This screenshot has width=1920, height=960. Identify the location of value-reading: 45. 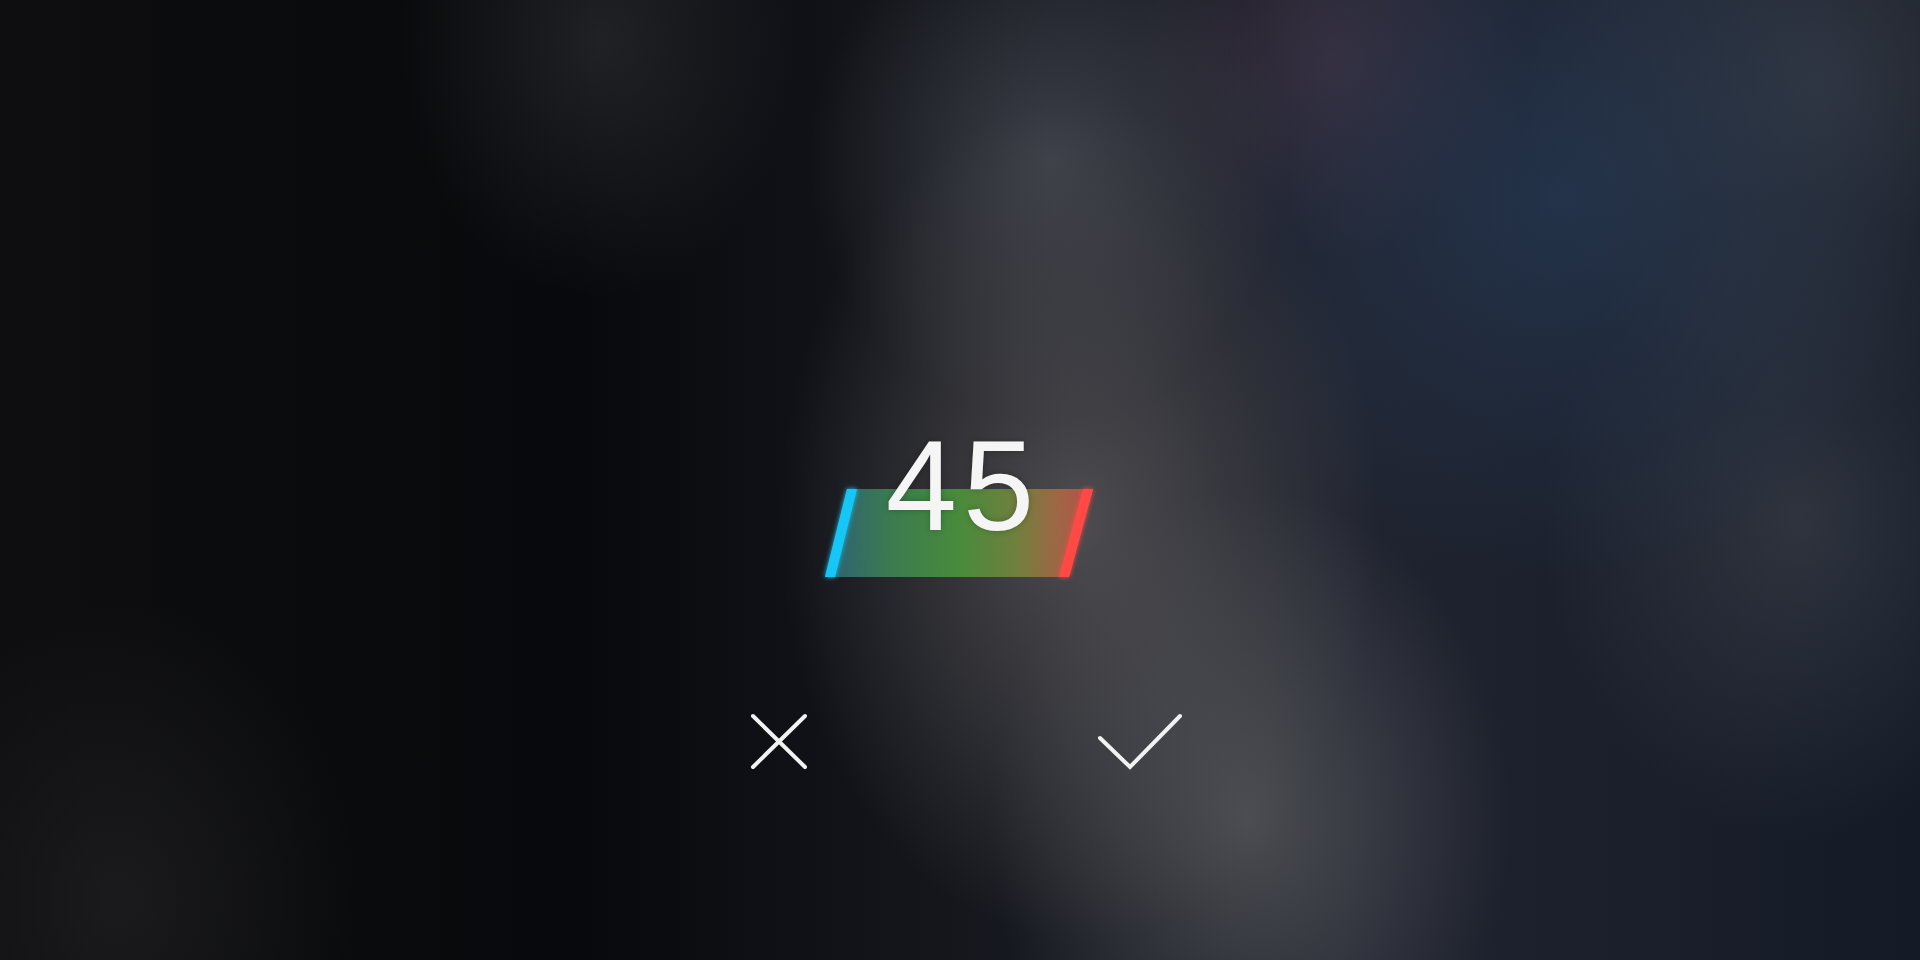
(962, 486).